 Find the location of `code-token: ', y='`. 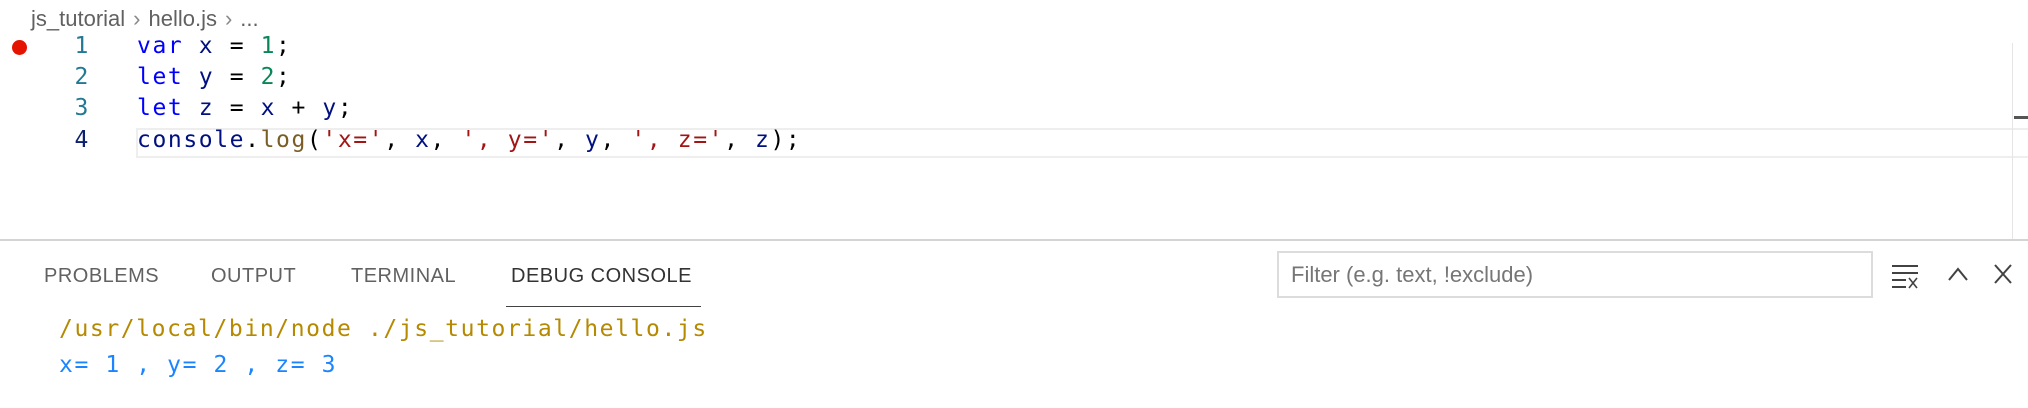

code-token: ', y=' is located at coordinates (508, 140).